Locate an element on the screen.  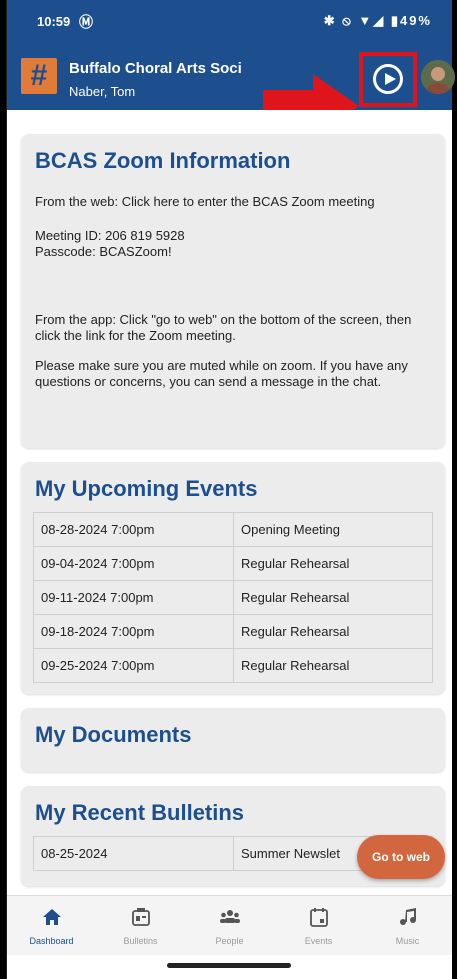
event-date: 08-28-2024 7:00pm is located at coordinates (133, 529).